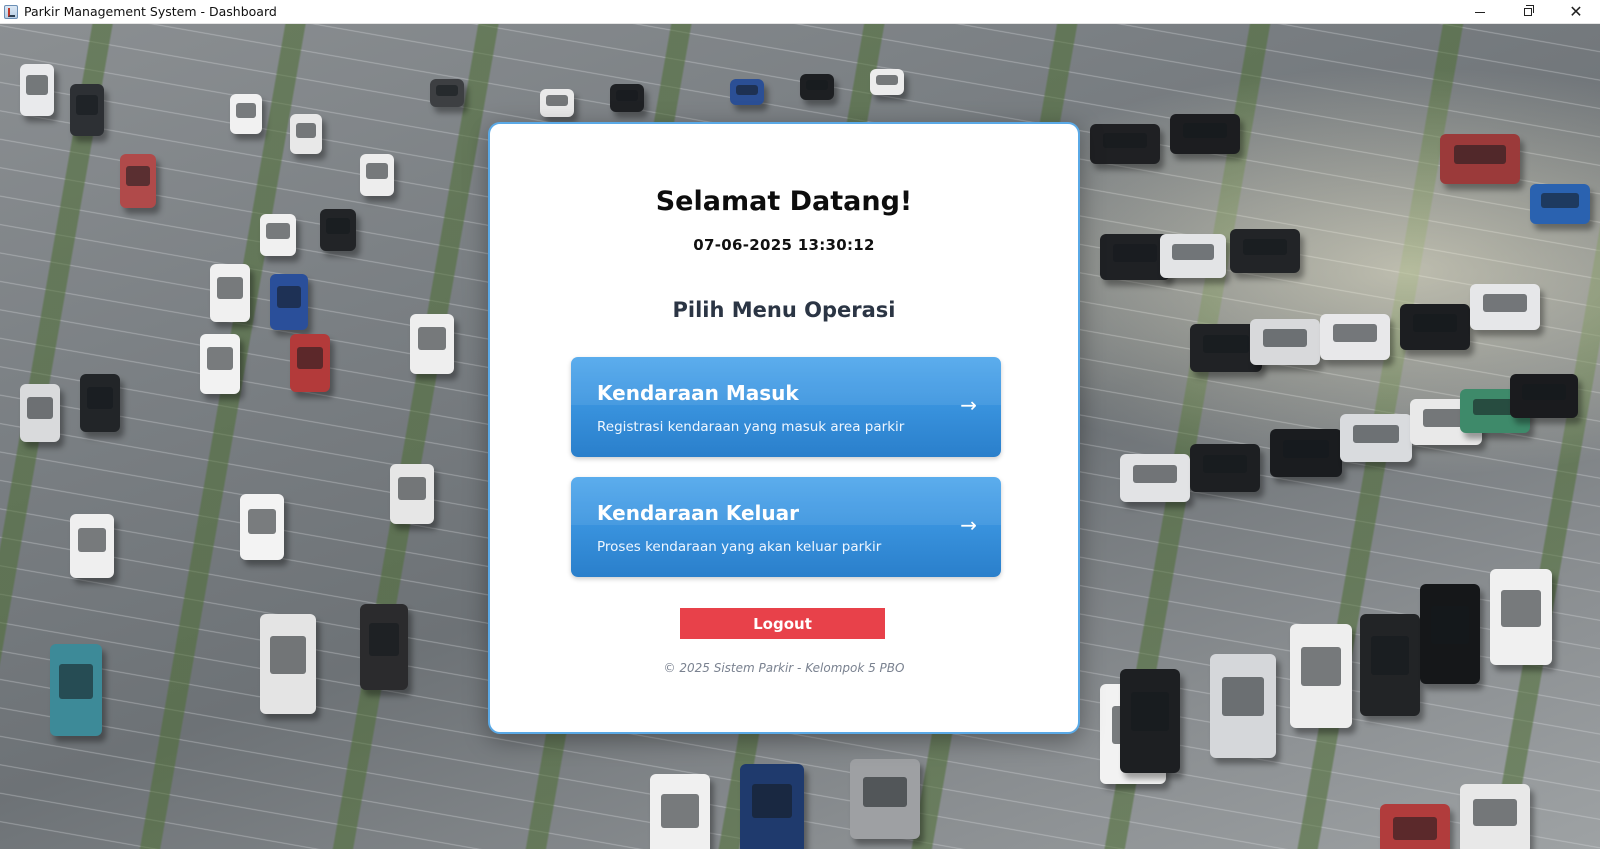  I want to click on maximize-button, so click(1528, 12).